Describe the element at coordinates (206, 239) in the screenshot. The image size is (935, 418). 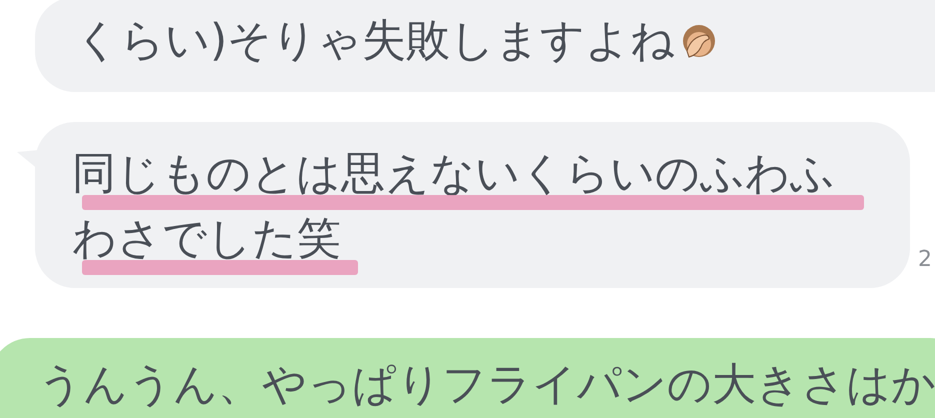
I see `message-text: わさでした笑` at that location.